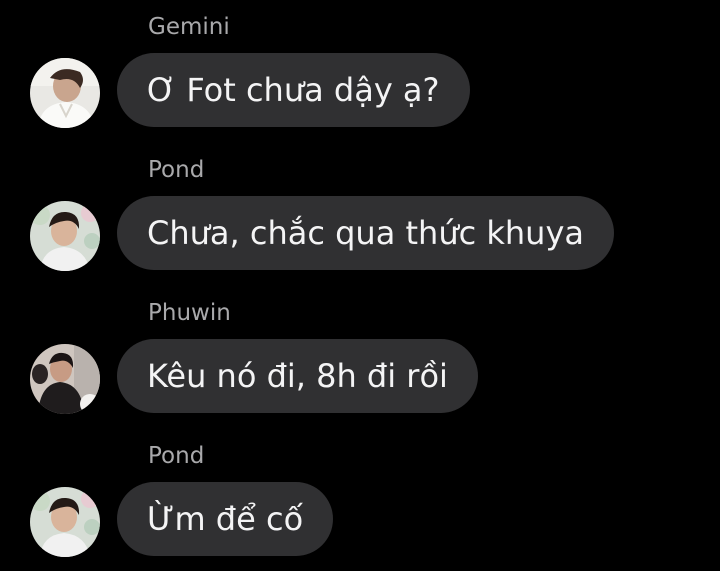 This screenshot has height=571, width=720. I want to click on avatar-gemini-image, so click(65, 93).